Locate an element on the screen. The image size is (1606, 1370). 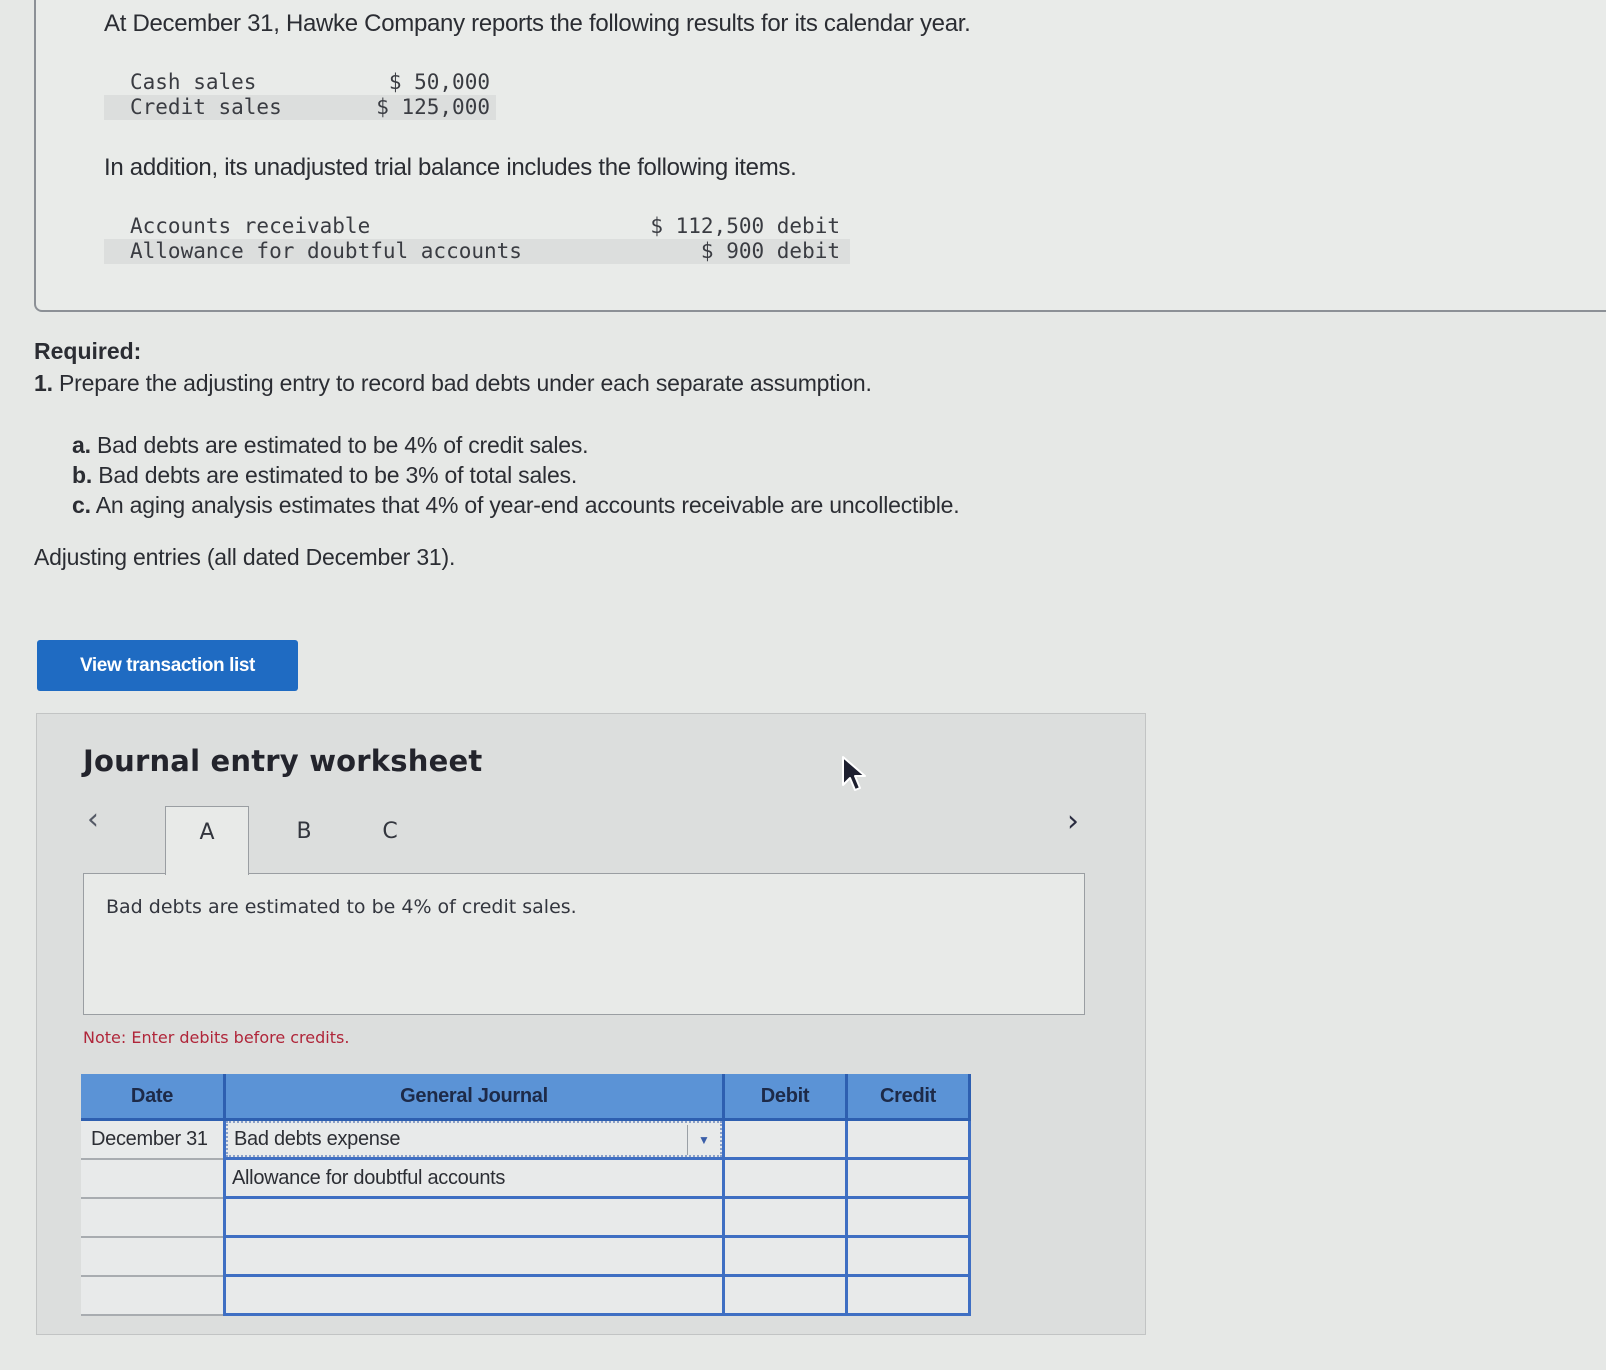
tab-b: B is located at coordinates (304, 840).